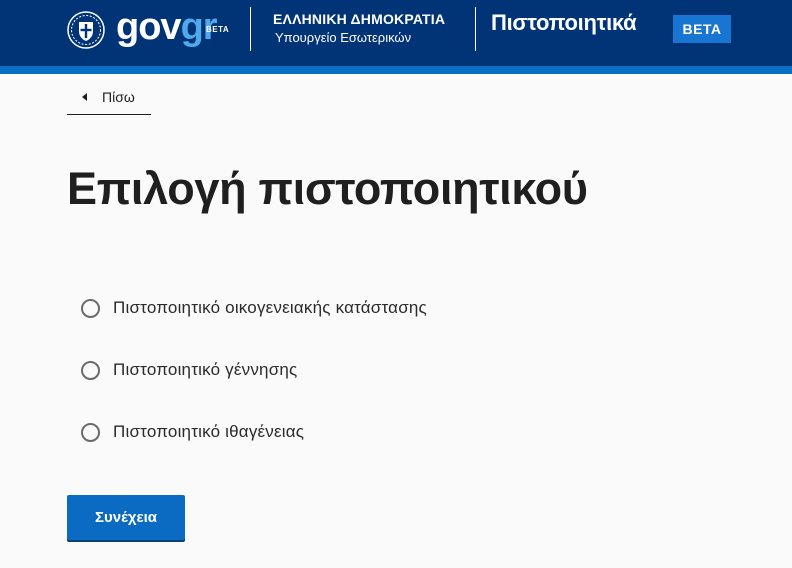 This screenshot has height=568, width=792. What do you see at coordinates (564, 23) in the screenshot?
I see `service-title: Πιστοποιητικά` at bounding box center [564, 23].